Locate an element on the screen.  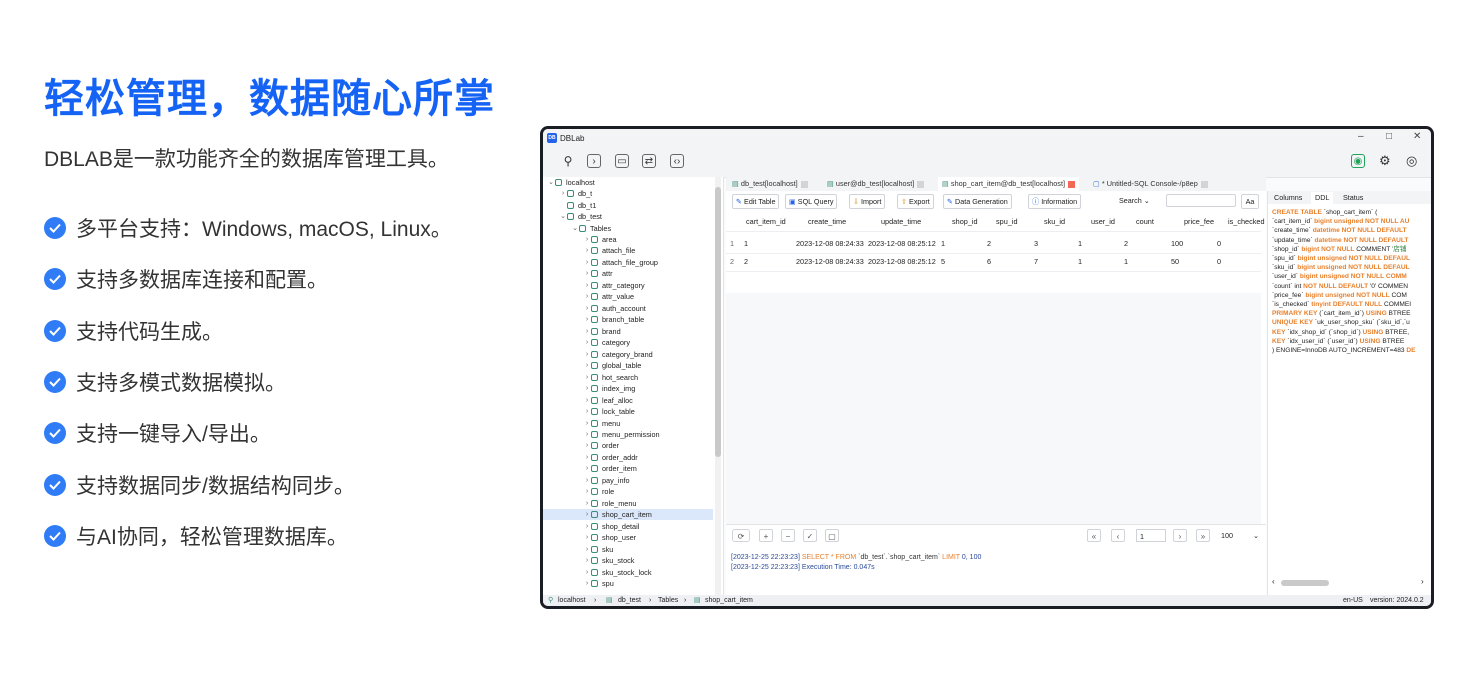
tree-node-table: › branch_table is located at coordinates (613, 319).